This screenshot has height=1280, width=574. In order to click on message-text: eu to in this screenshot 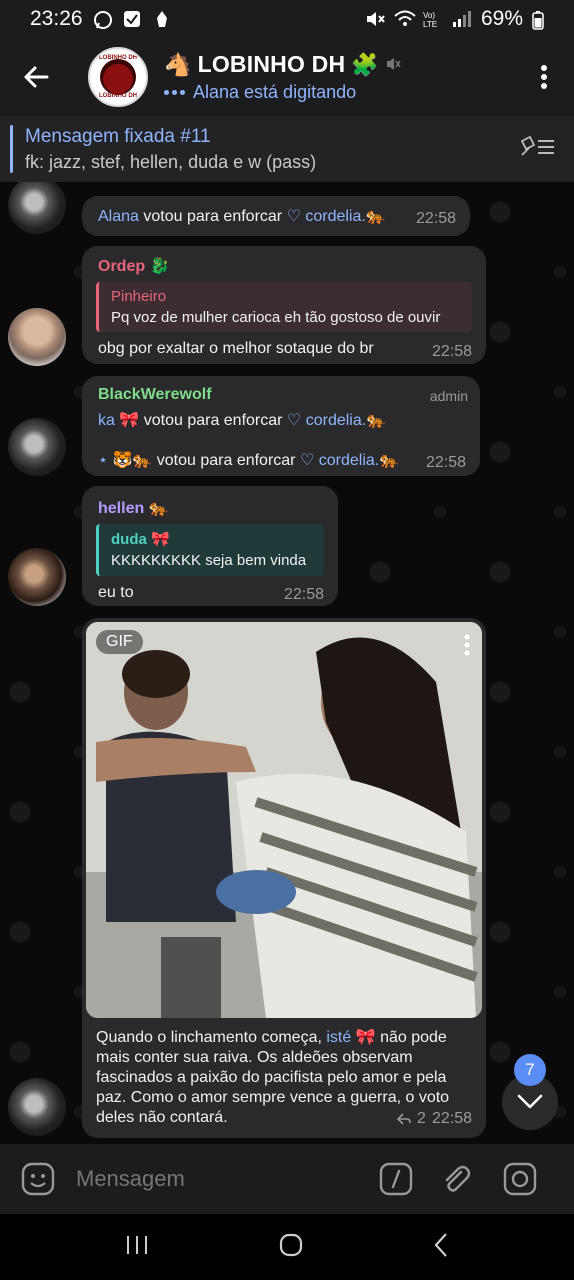, I will do `click(116, 592)`.